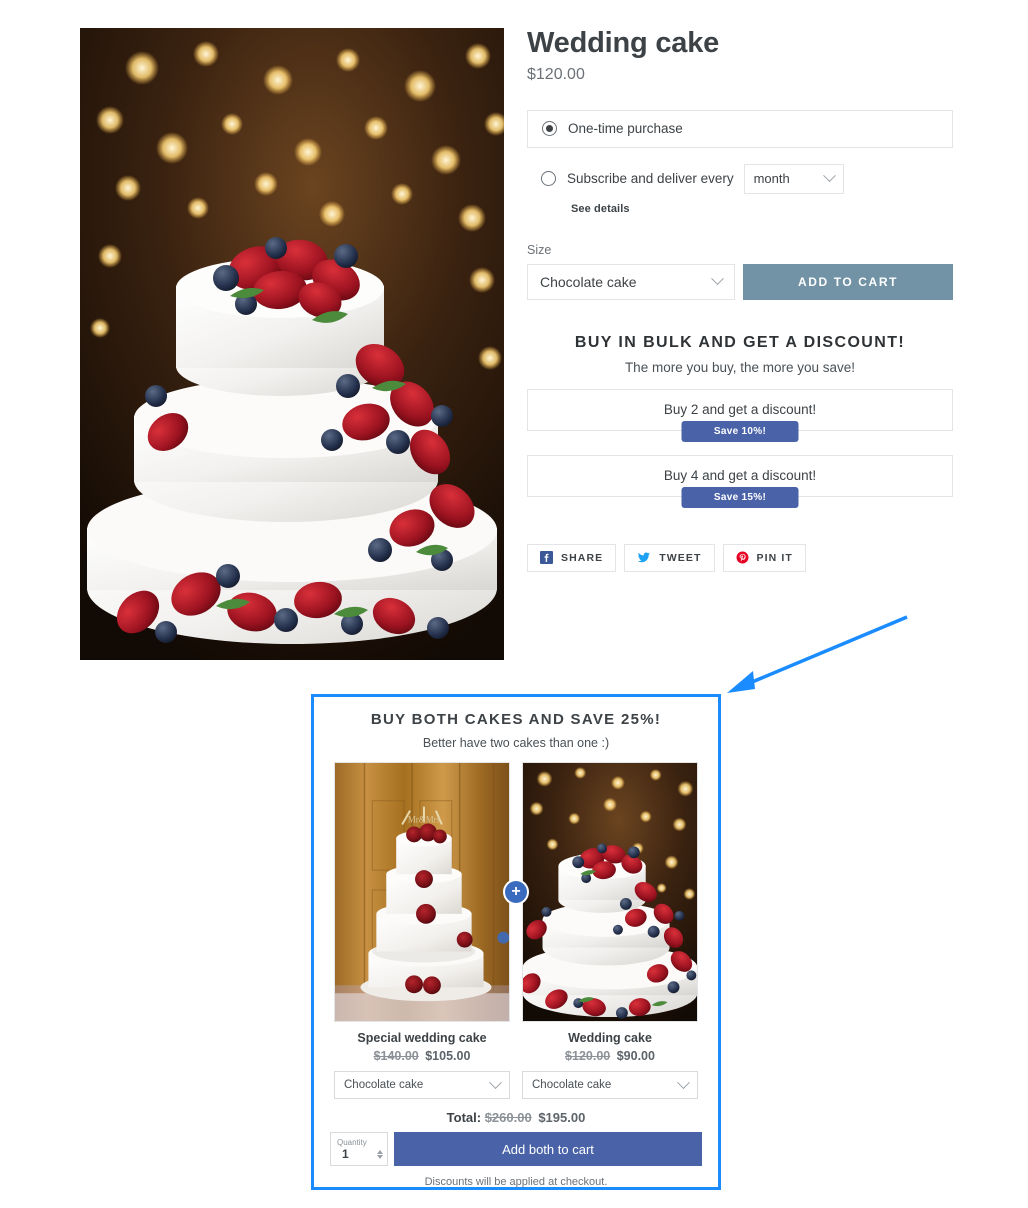 The image size is (1028, 1208). What do you see at coordinates (774, 557) in the screenshot?
I see `share-pinterest-label: PIN IT` at bounding box center [774, 557].